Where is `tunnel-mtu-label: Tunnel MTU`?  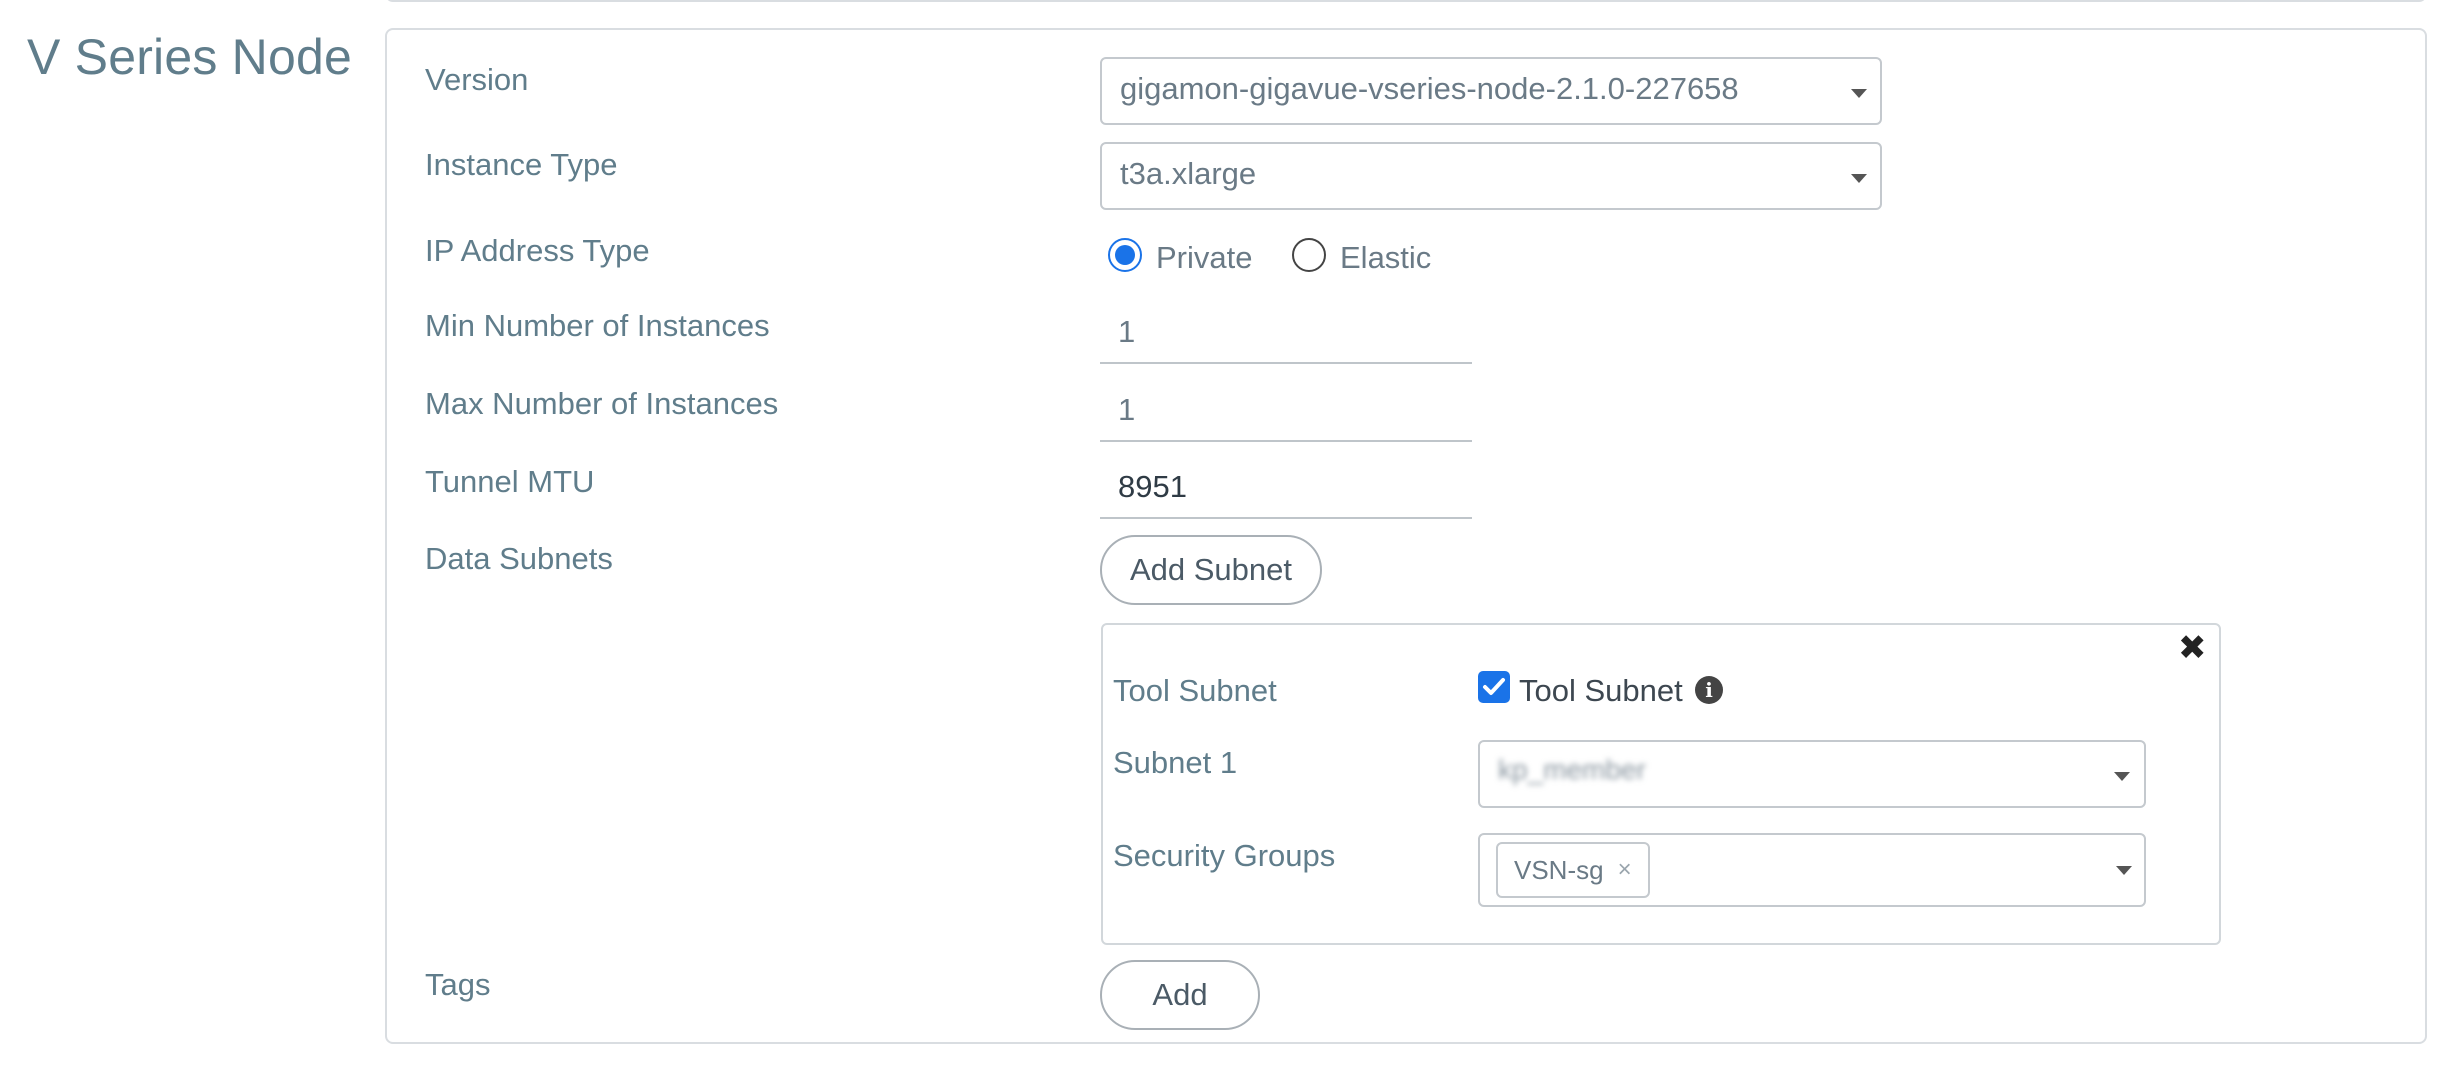 tunnel-mtu-label: Tunnel MTU is located at coordinates (510, 481).